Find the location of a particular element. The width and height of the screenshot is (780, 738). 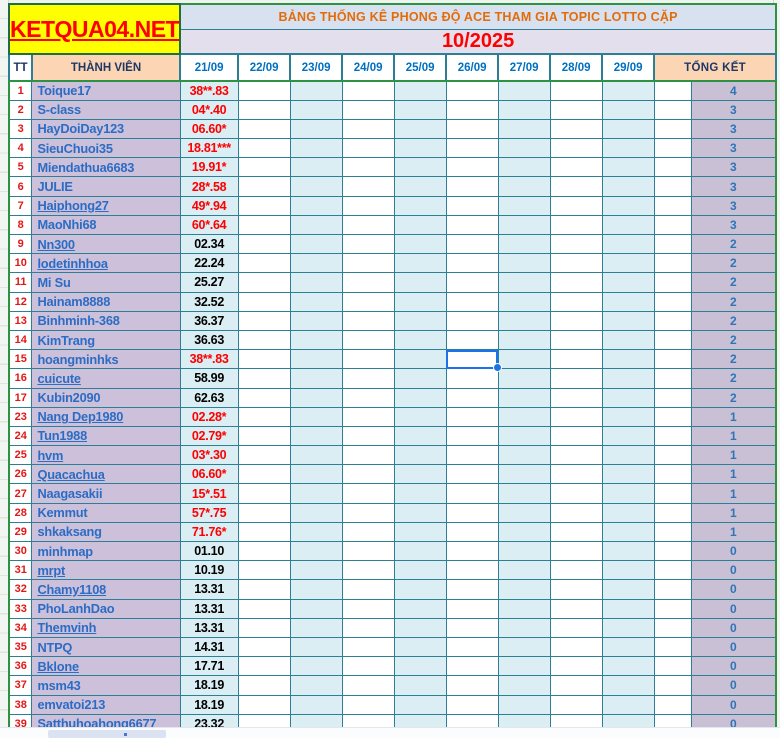

col-header-date: 27/09 is located at coordinates (524, 67).